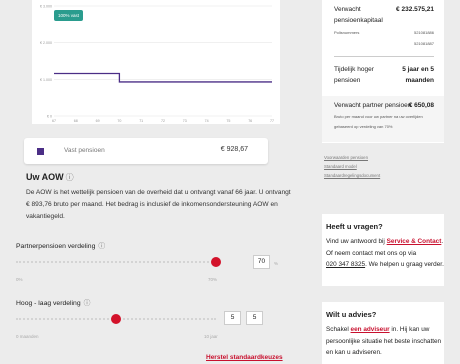 The width and height of the screenshot is (460, 364). I want to click on legend-amount: € 928,67, so click(234, 149).